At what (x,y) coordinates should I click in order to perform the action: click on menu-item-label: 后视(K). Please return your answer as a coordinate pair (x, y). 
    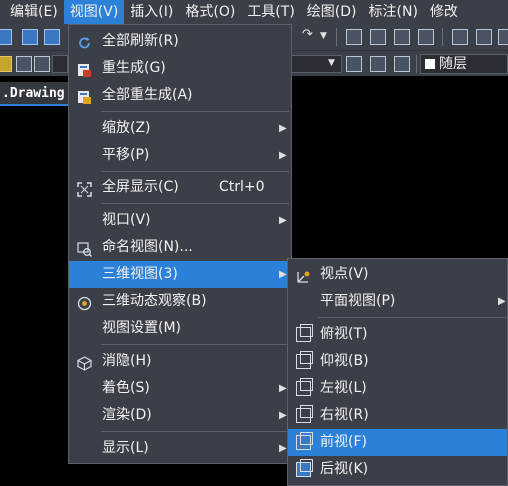
    Looking at the image, I should click on (344, 469).